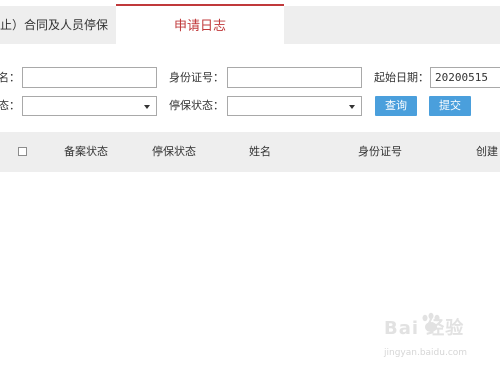 The image size is (500, 370). What do you see at coordinates (86, 152) in the screenshot?
I see `column-record-status: 备案状态` at bounding box center [86, 152].